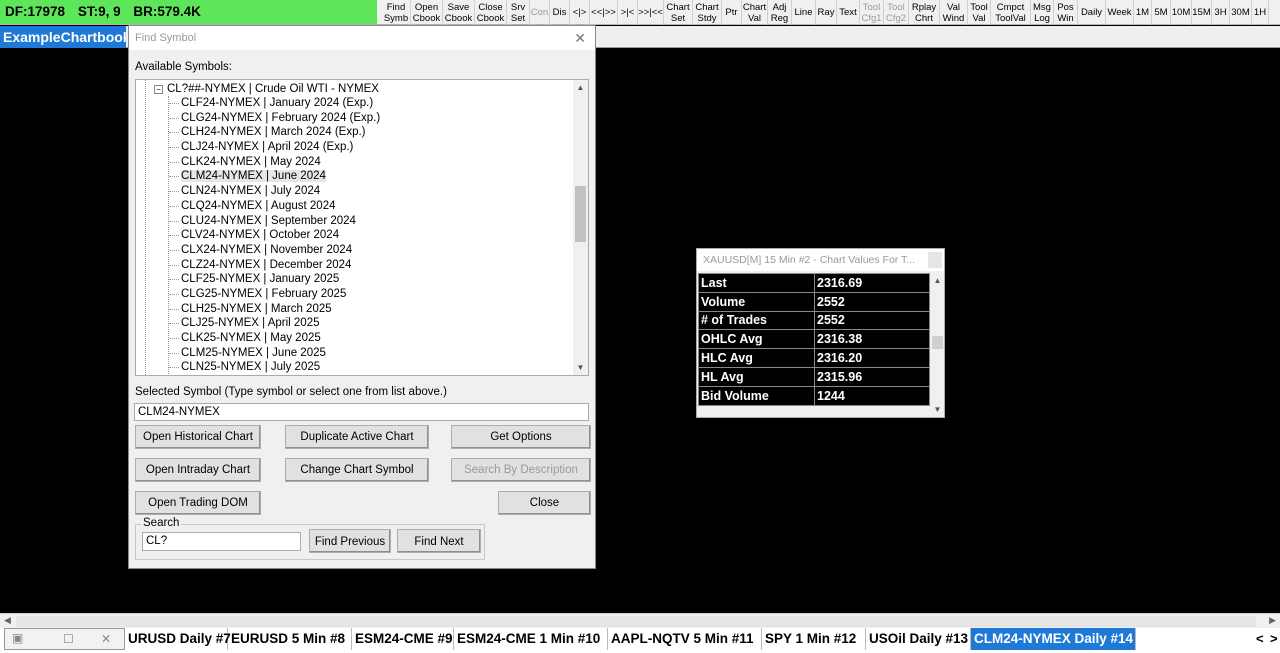 The image size is (1280, 653). I want to click on symbol-list-item: CLJ24-NYMEX | April 2024 (Exp.), so click(274, 147).